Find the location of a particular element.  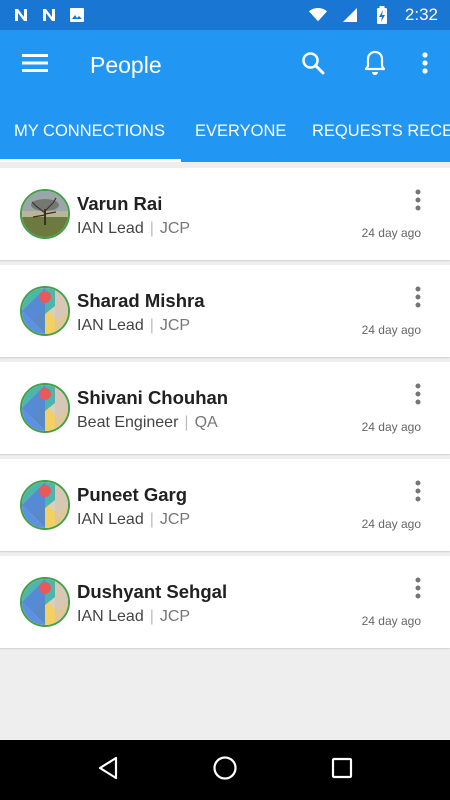

notifications-button is located at coordinates (375, 65).